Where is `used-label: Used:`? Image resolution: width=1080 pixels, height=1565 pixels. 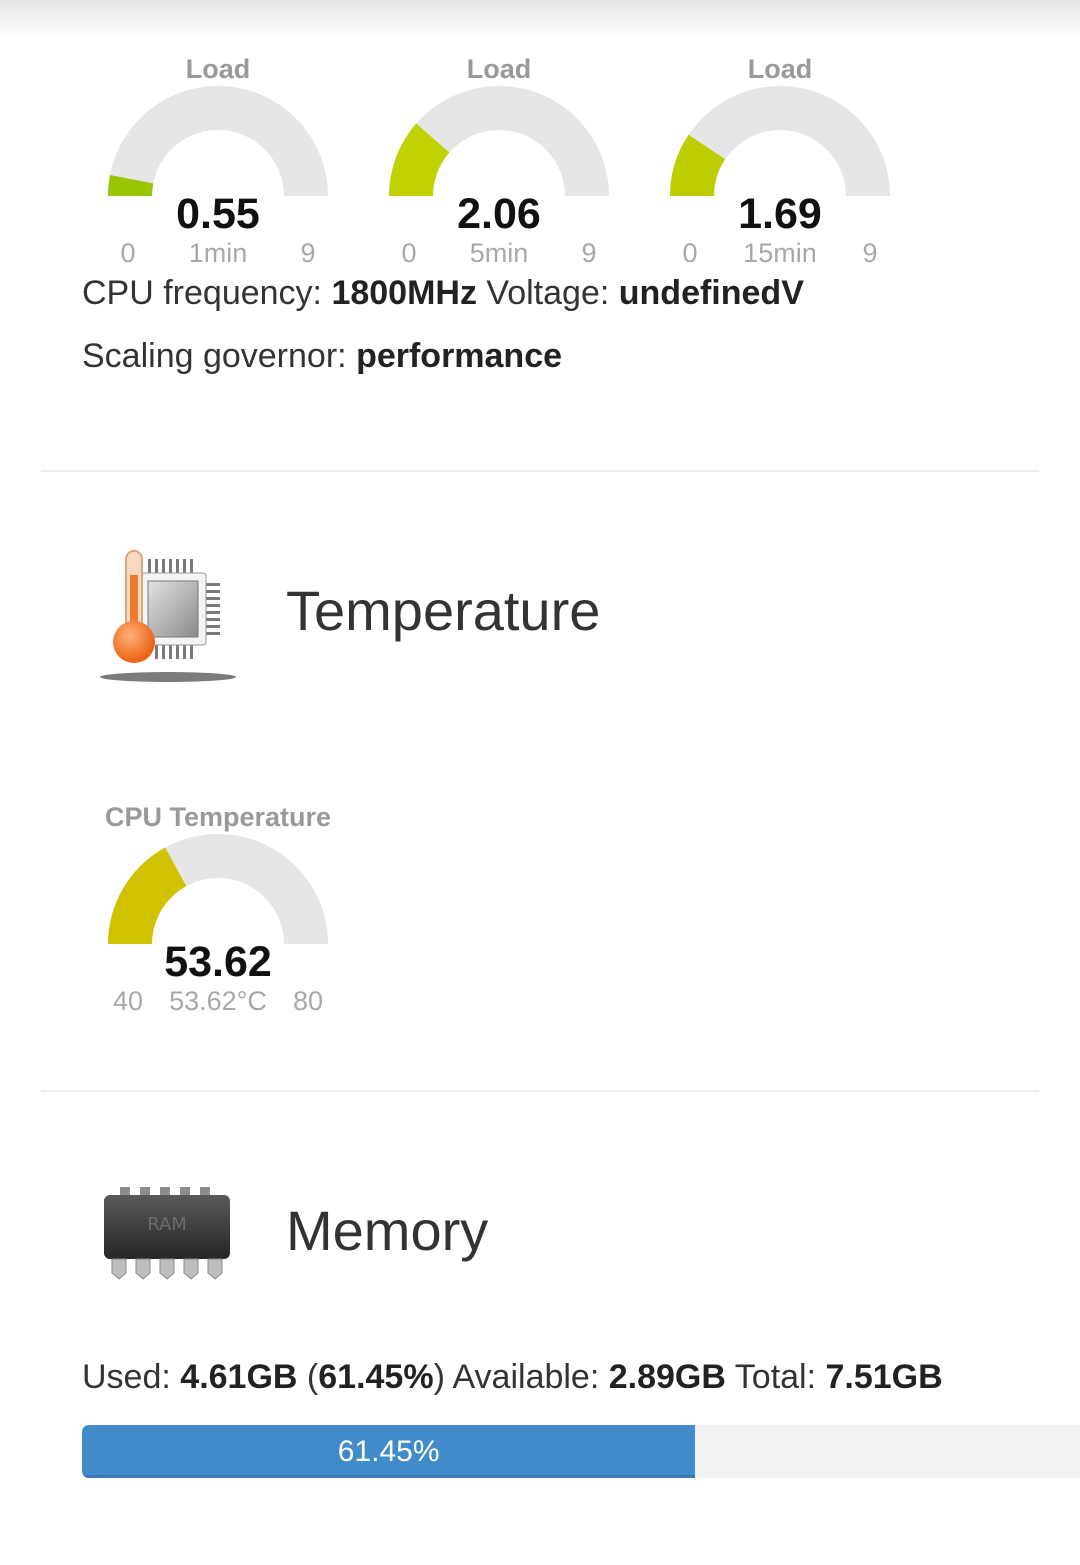
used-label: Used: is located at coordinates (126, 1377).